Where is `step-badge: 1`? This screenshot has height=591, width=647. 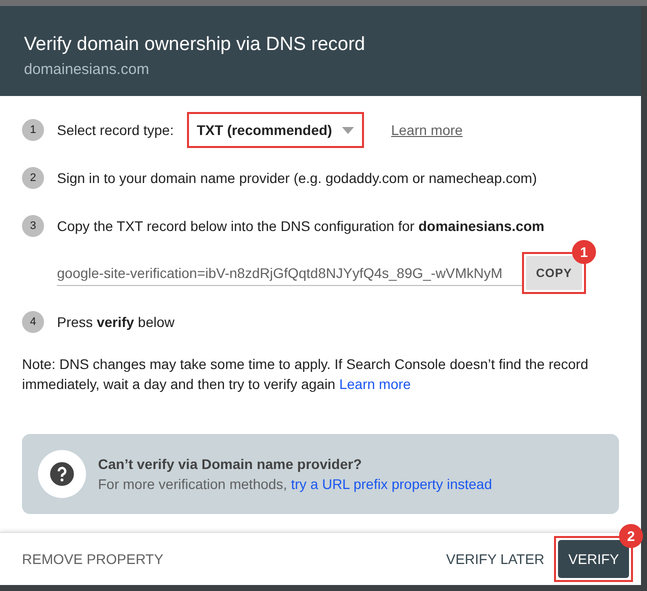
step-badge: 1 is located at coordinates (584, 252).